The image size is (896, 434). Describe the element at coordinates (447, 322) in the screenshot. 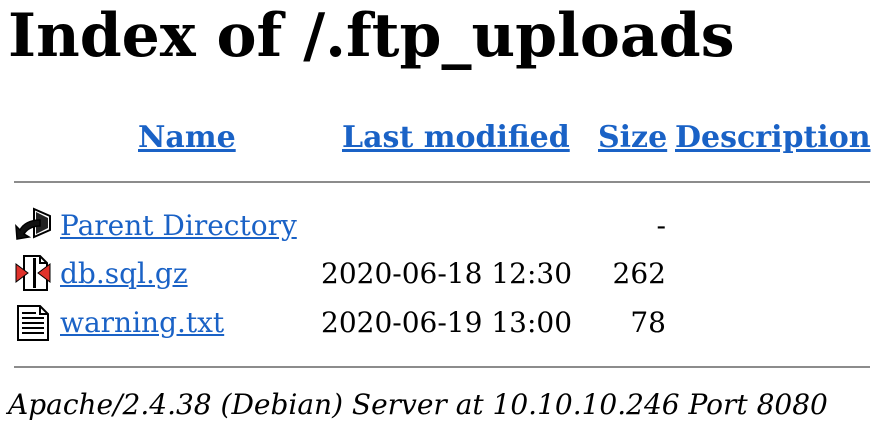

I see `entry-last-modified: 2020-06-19 13:00` at that location.